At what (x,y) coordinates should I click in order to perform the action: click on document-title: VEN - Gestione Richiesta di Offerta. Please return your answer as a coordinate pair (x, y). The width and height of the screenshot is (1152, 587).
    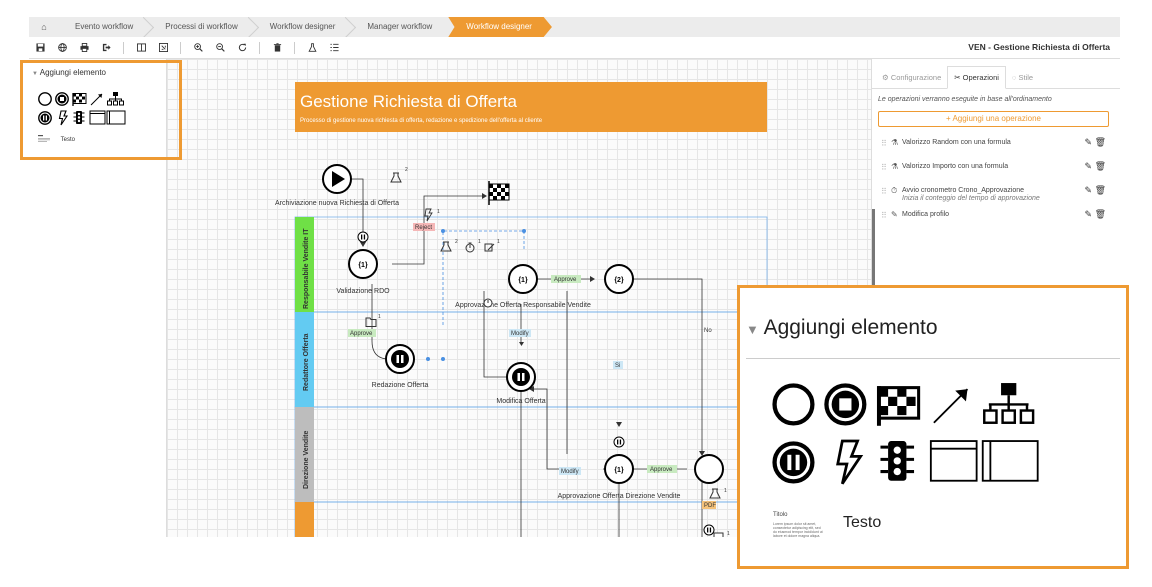
    Looking at the image, I should click on (1039, 47).